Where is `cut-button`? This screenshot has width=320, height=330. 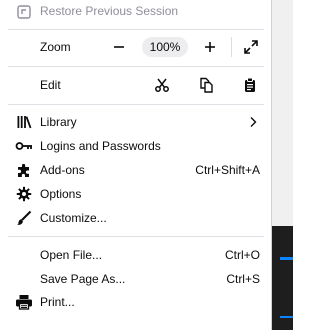 cut-button is located at coordinates (162, 85).